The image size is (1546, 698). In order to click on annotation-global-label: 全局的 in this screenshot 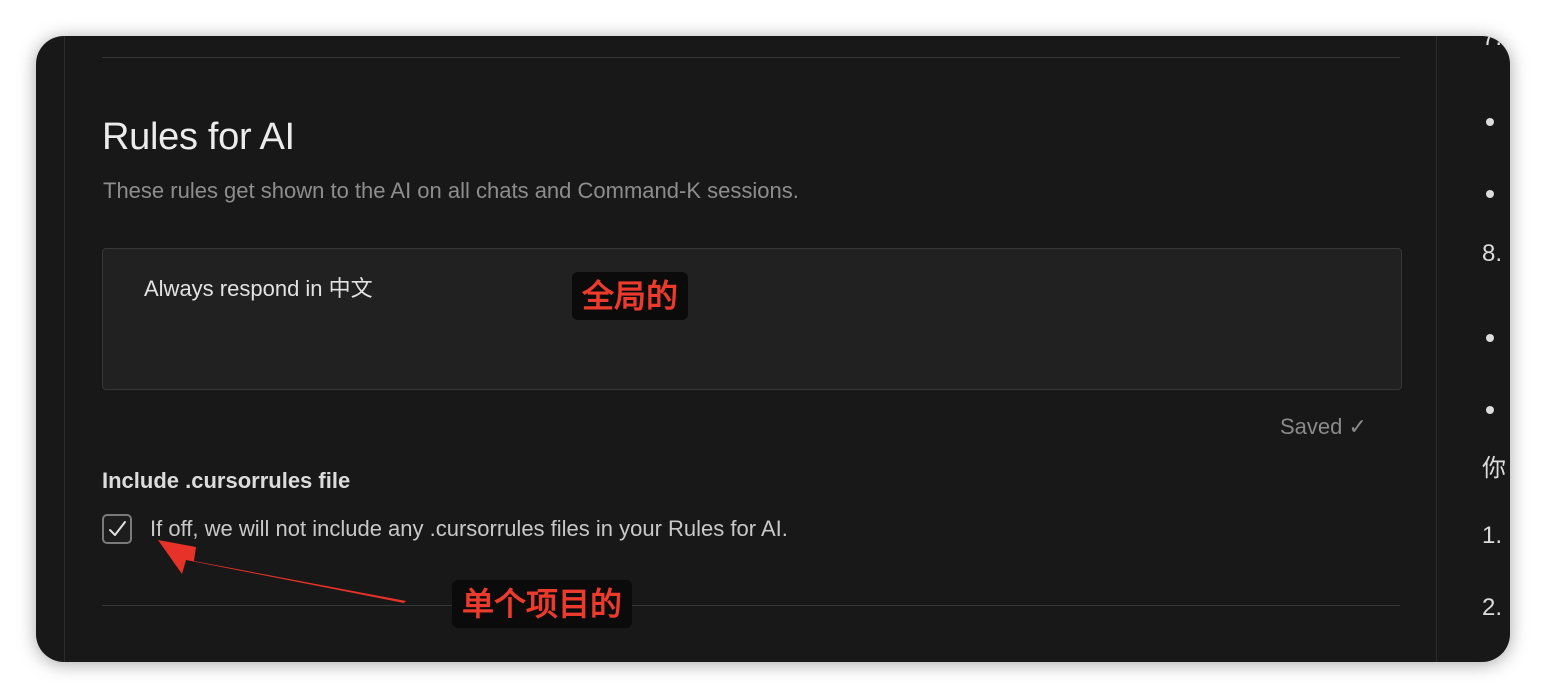, I will do `click(630, 296)`.